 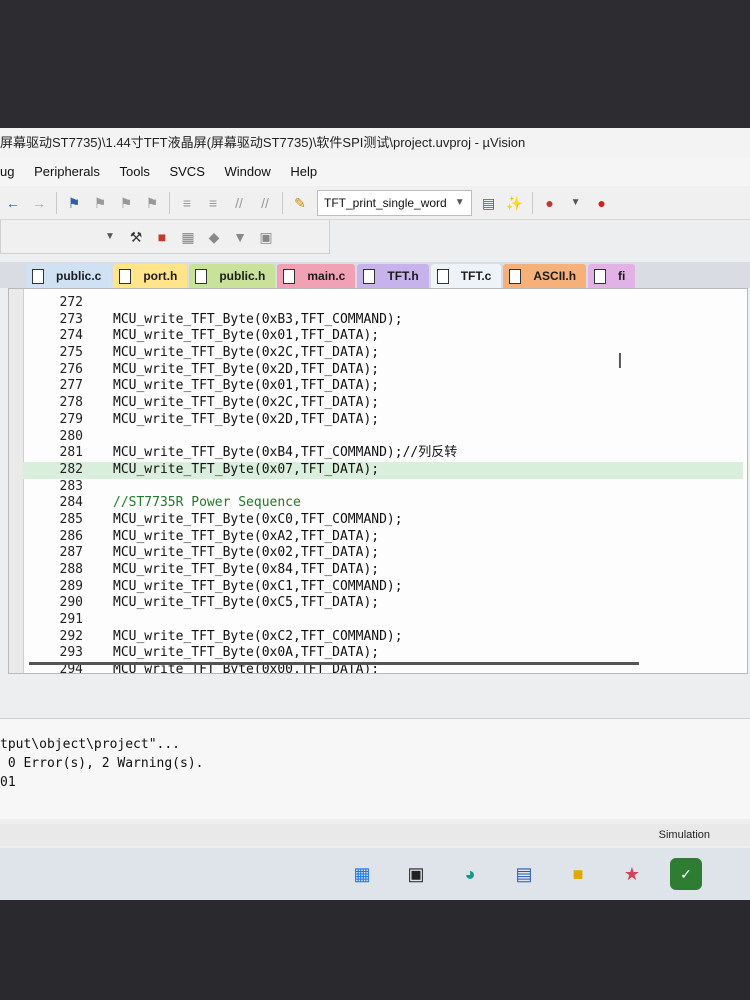 What do you see at coordinates (71, 603) in the screenshot?
I see `line-number: 290` at bounding box center [71, 603].